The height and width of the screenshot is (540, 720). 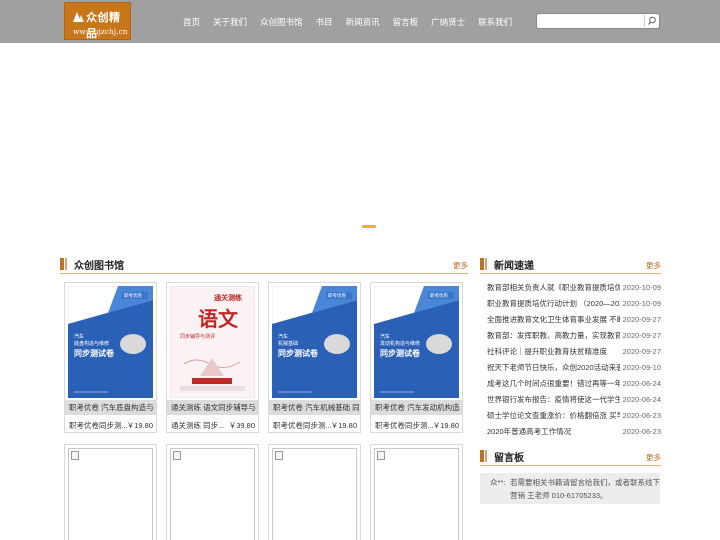 I want to click on news-item: 全面推进教育文化卫生体育事业发展 不断增 2020-09-27, so click(x=574, y=320).